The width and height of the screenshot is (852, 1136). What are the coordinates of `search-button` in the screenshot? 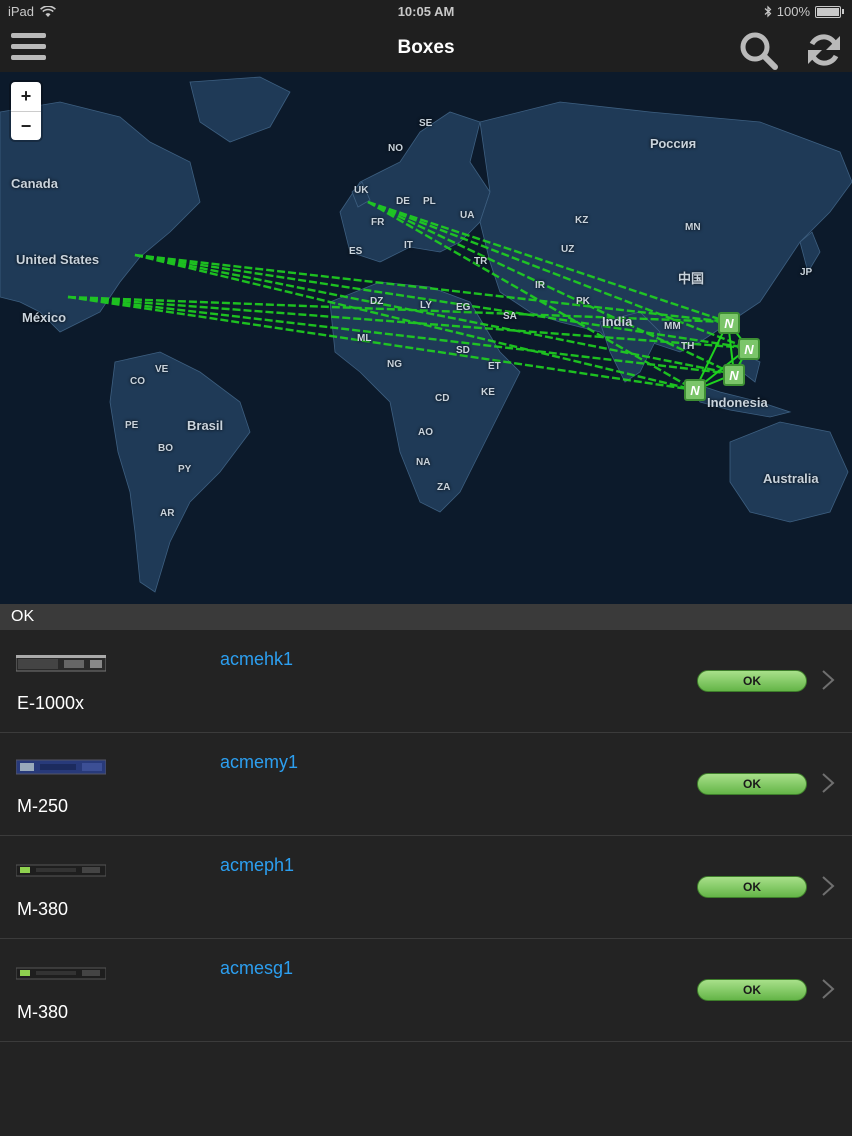 It's located at (759, 50).